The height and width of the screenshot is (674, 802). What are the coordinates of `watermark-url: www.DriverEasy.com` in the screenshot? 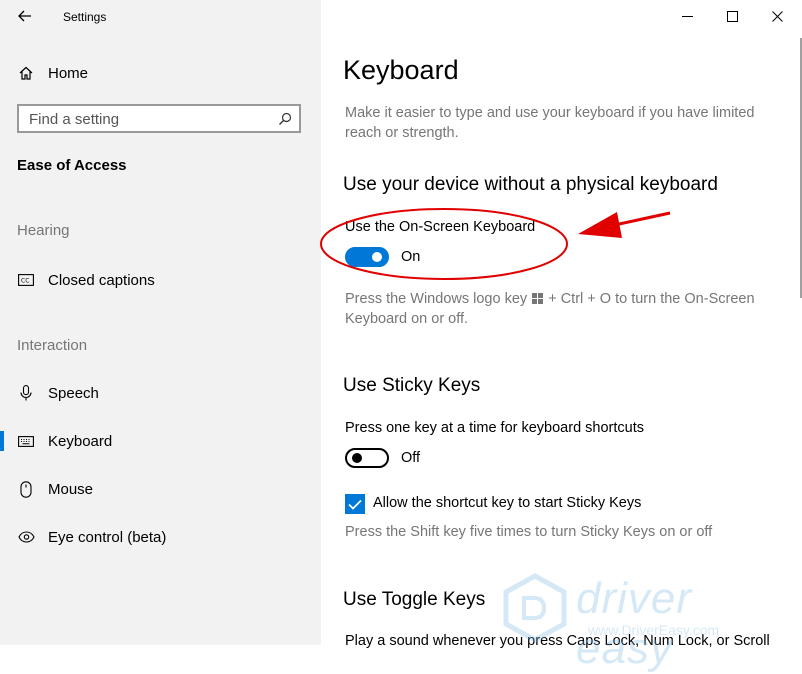 It's located at (654, 630).